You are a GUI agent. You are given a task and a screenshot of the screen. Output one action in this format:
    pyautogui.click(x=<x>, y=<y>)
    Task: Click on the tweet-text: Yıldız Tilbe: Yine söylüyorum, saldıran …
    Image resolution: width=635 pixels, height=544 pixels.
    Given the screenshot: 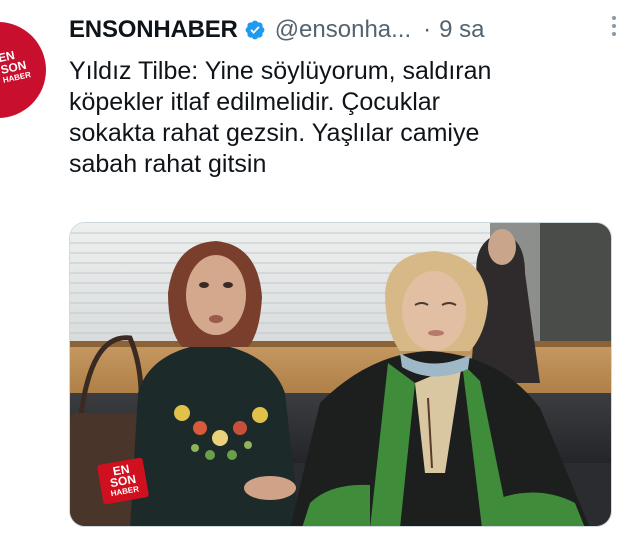 What is the action you would take?
    pyautogui.click(x=280, y=117)
    